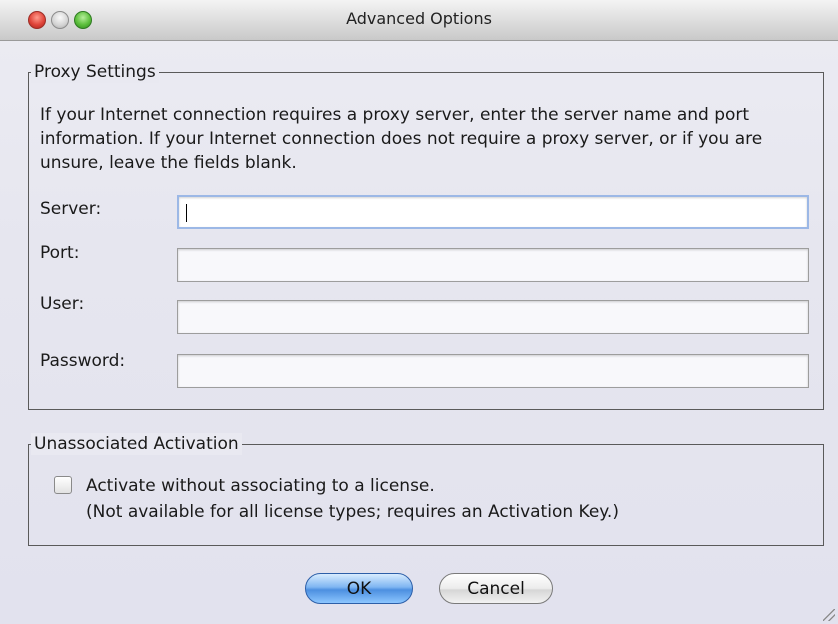 The image size is (838, 624). What do you see at coordinates (496, 588) in the screenshot?
I see `cancel-button: Cancel` at bounding box center [496, 588].